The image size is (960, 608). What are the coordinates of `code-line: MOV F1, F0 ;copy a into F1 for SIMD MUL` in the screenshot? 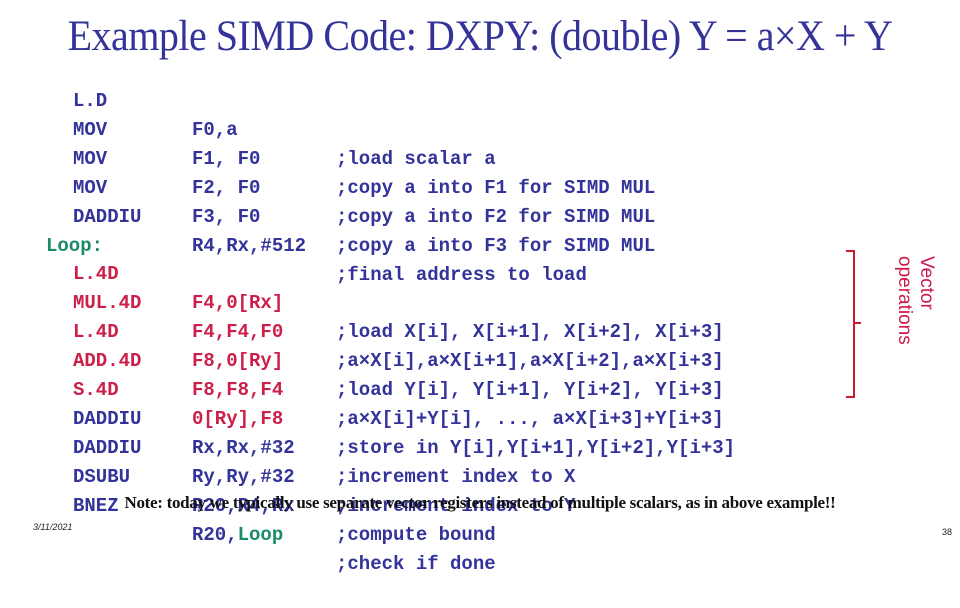 It's located at (327, 143).